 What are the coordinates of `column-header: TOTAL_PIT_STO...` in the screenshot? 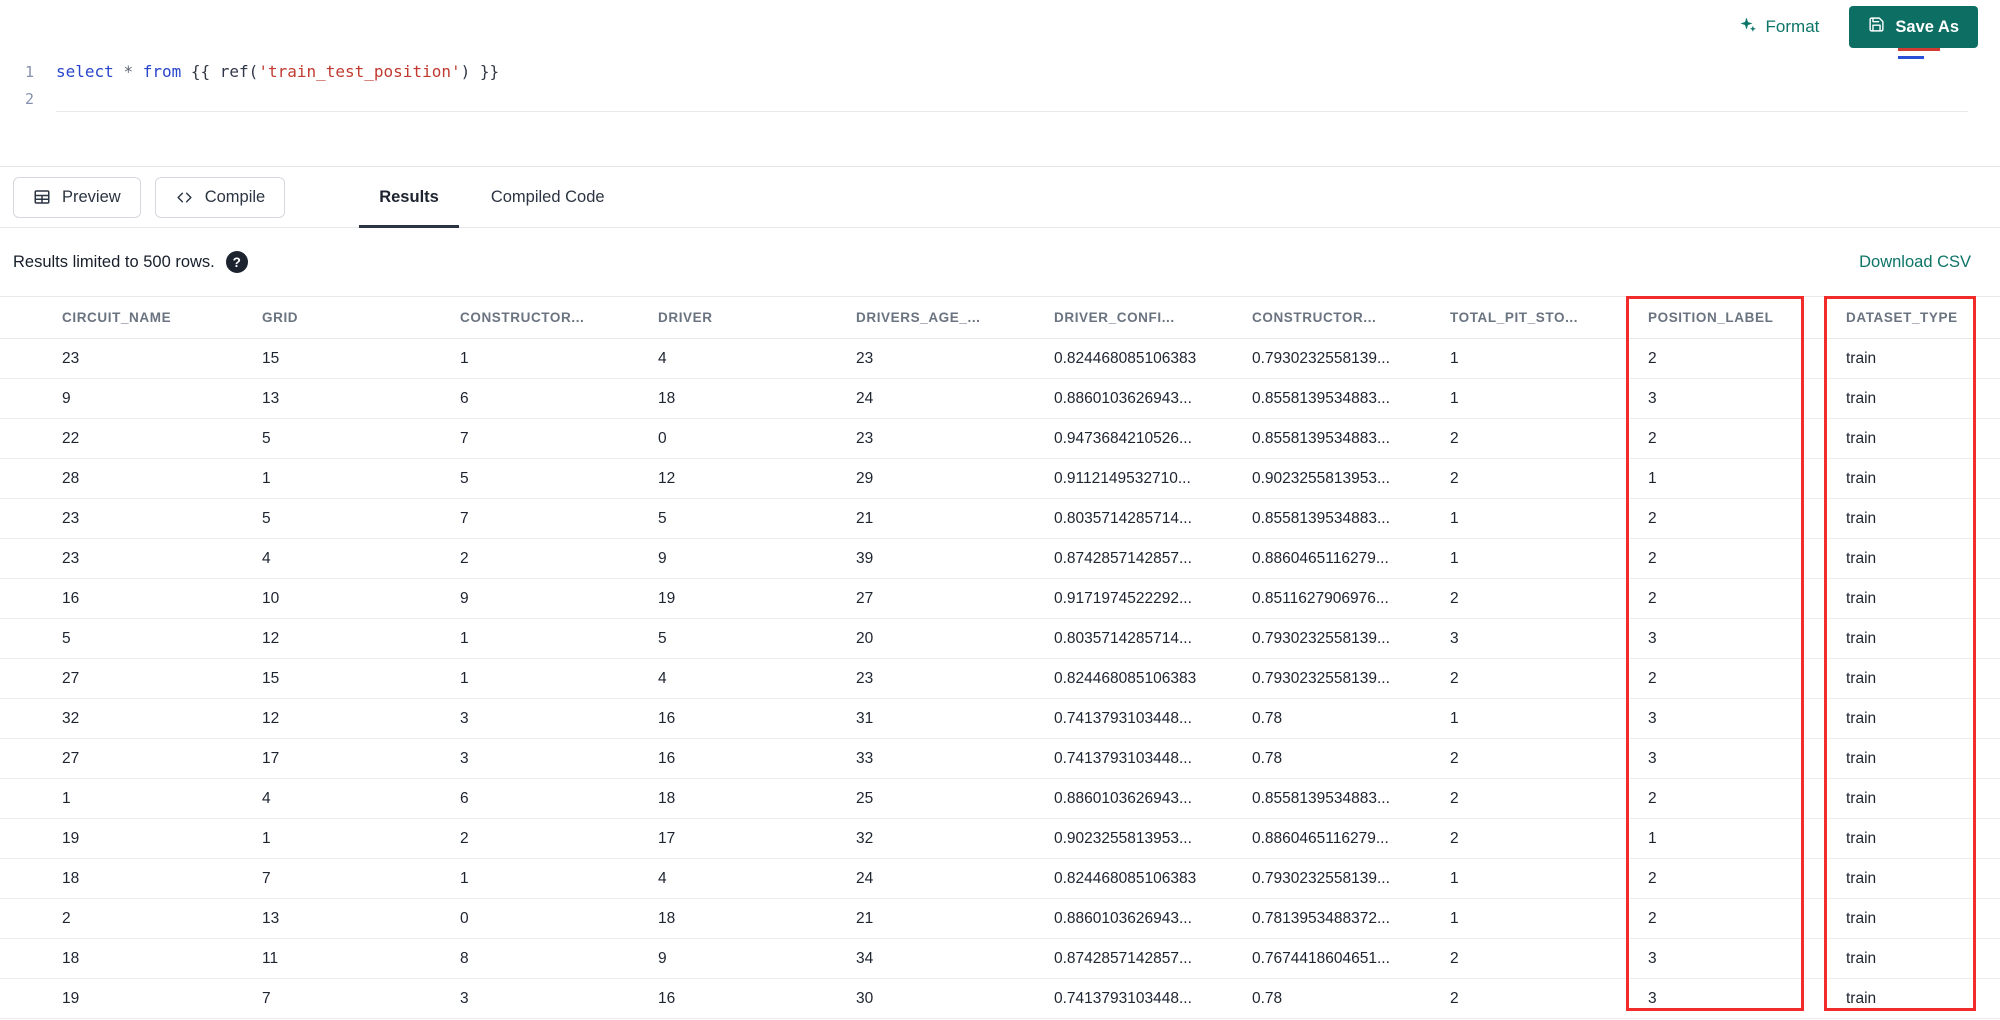 It's located at (1549, 317).